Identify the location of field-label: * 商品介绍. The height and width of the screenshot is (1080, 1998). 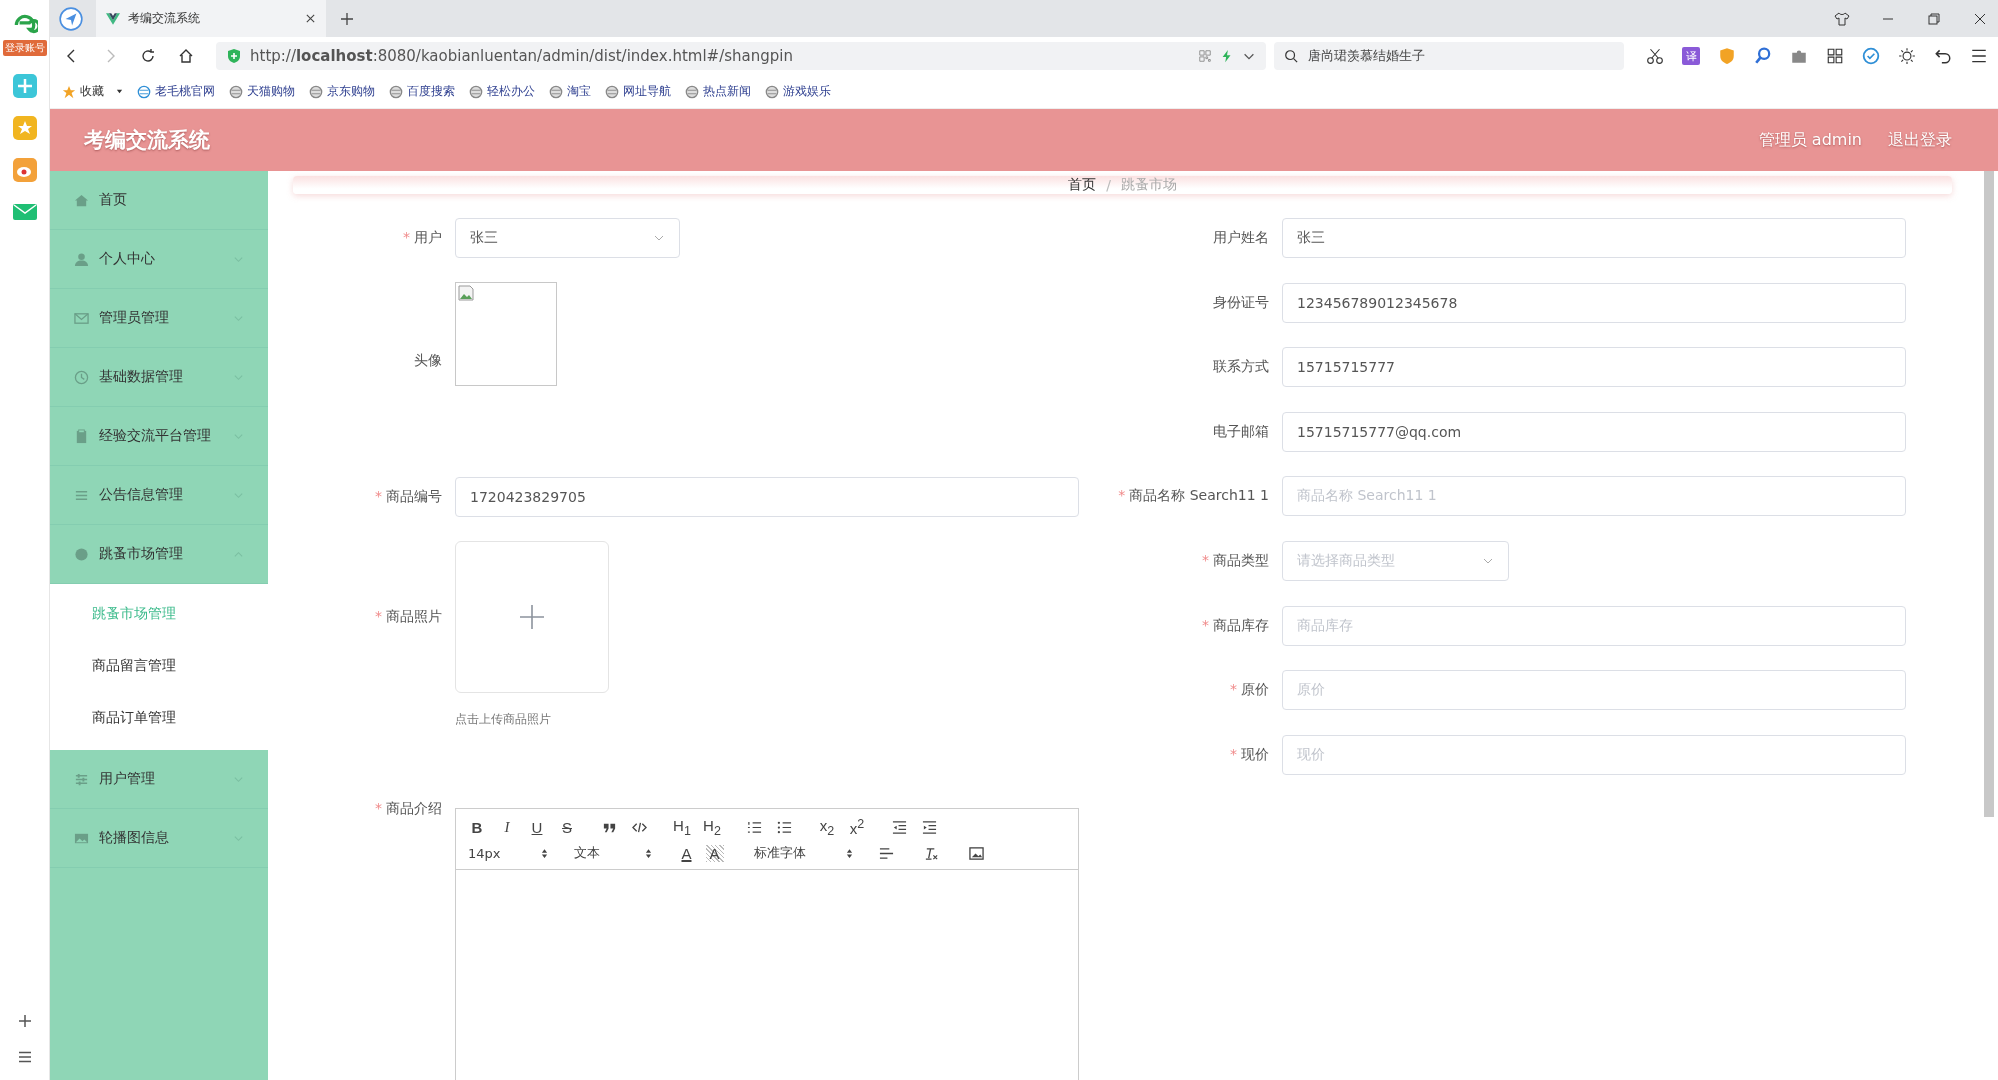
(408, 809).